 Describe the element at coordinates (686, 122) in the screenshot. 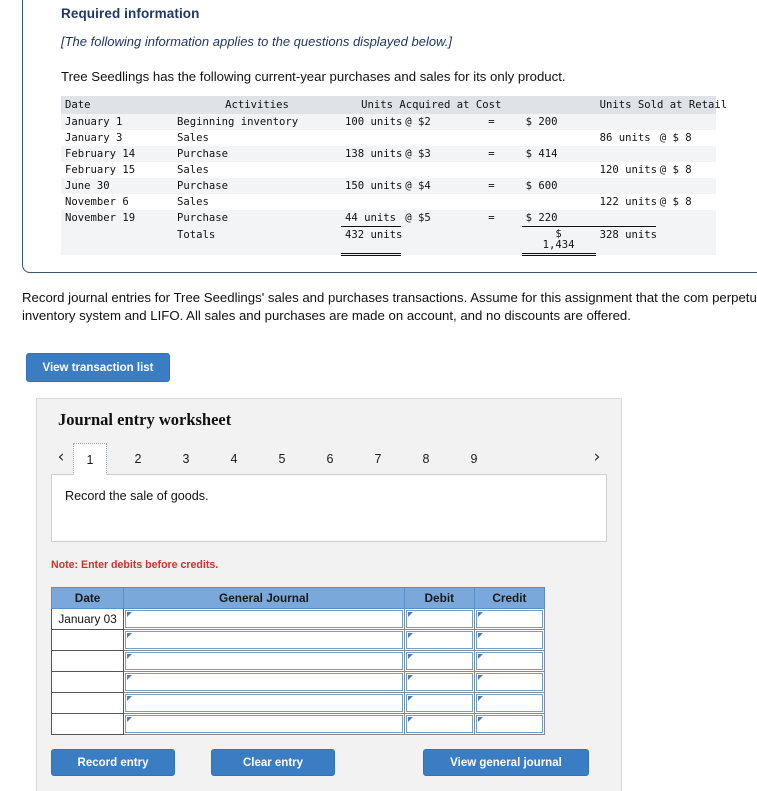

I see `cell-retail-price` at that location.